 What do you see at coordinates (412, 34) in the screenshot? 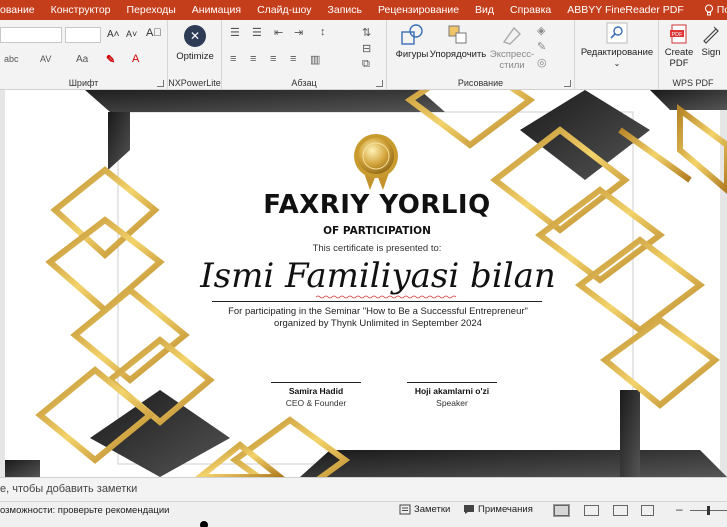
I see `shapes-icon` at bounding box center [412, 34].